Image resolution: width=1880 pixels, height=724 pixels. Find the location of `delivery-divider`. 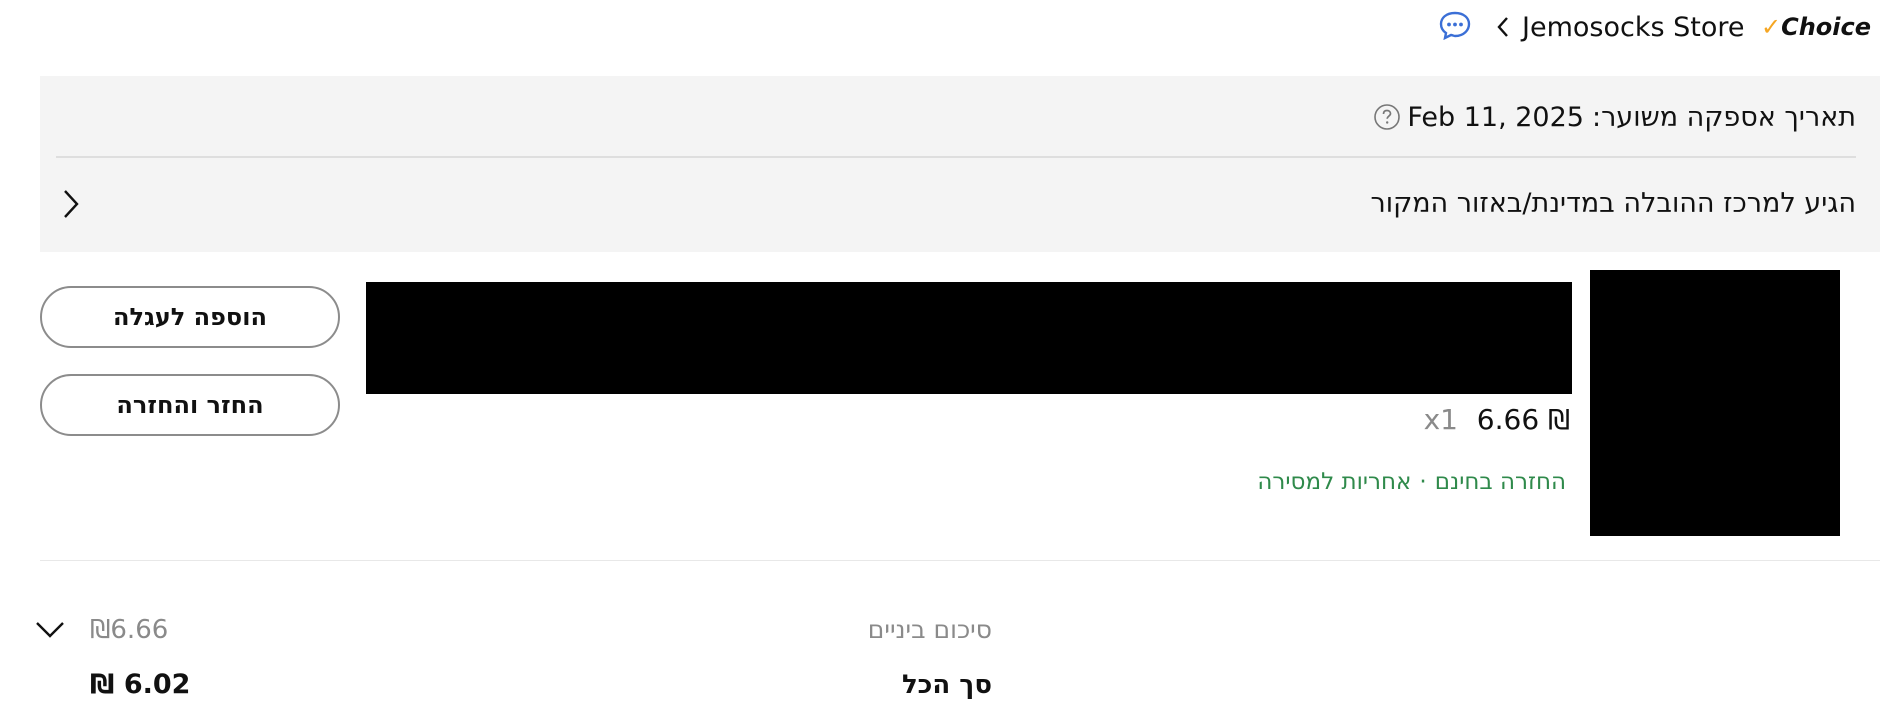

delivery-divider is located at coordinates (956, 157).